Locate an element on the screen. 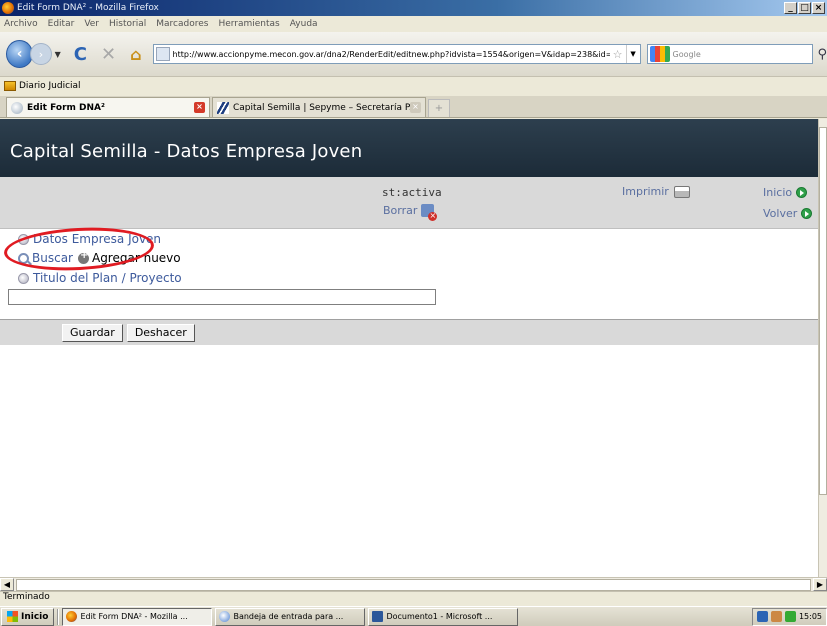 The height and width of the screenshot is (626, 827). network-icon is located at coordinates (762, 616).